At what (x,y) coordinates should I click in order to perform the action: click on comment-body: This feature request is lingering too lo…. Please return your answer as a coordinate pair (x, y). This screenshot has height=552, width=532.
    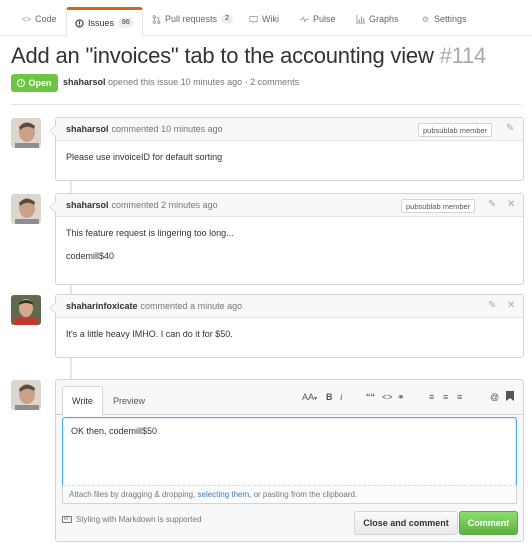
    Looking at the image, I should click on (289, 244).